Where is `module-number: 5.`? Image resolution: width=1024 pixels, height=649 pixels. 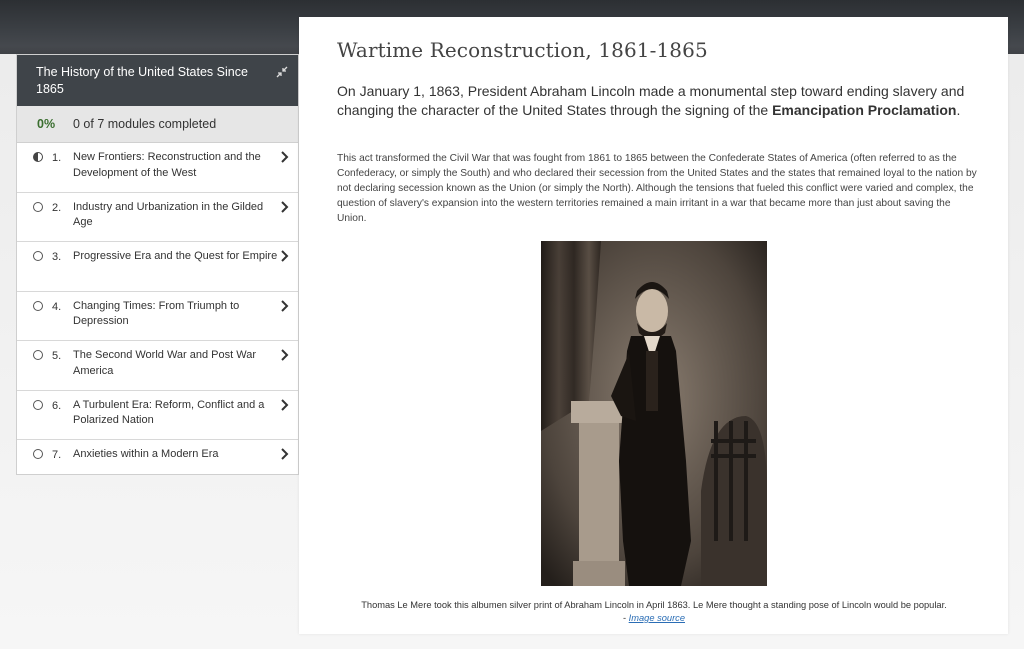 module-number: 5. is located at coordinates (57, 356).